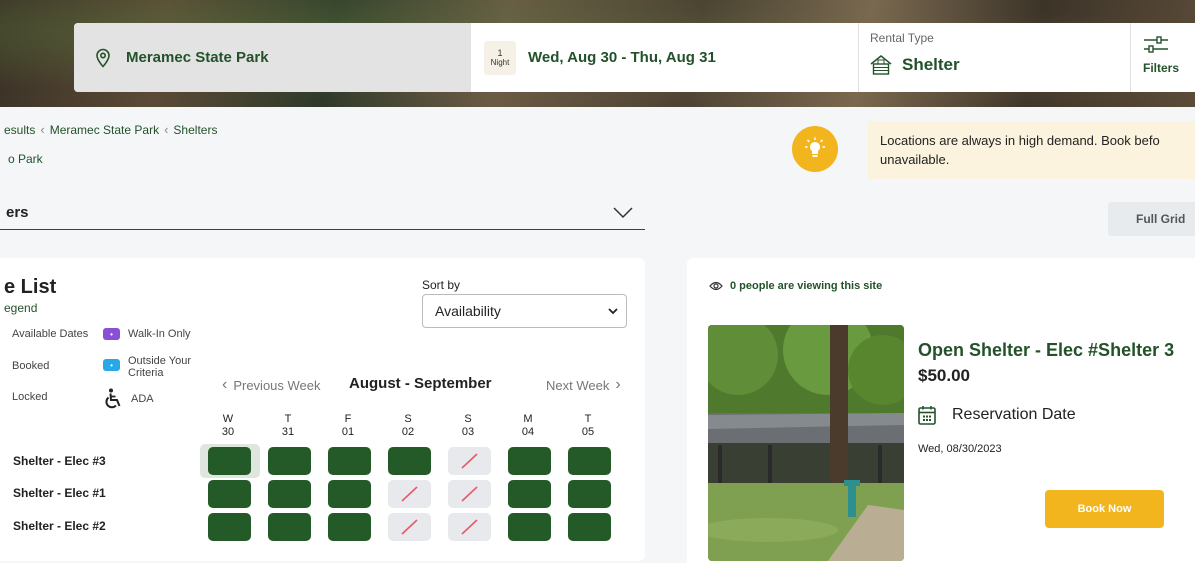  I want to click on day-header: S 03, so click(468, 426).